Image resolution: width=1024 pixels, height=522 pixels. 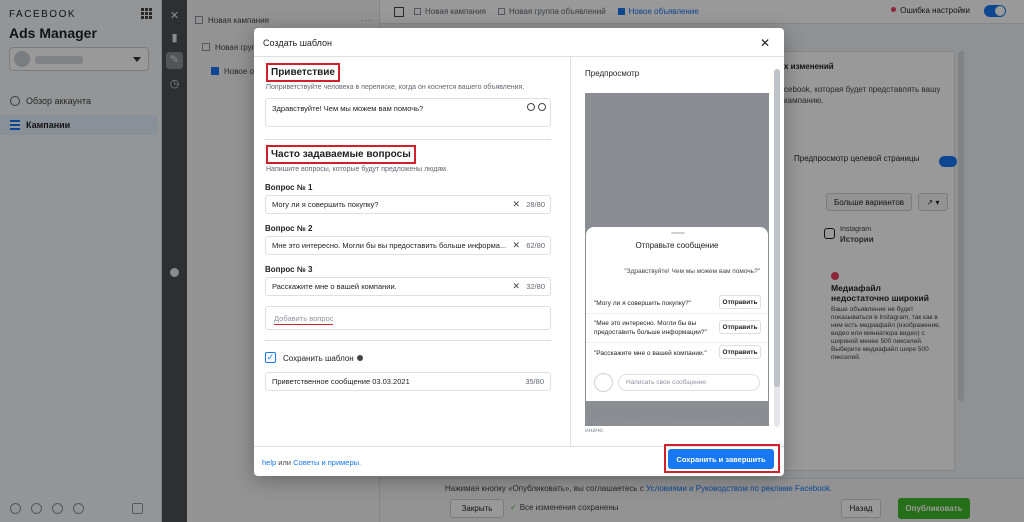 I want to click on char-counter: 62/80, so click(x=535, y=245).